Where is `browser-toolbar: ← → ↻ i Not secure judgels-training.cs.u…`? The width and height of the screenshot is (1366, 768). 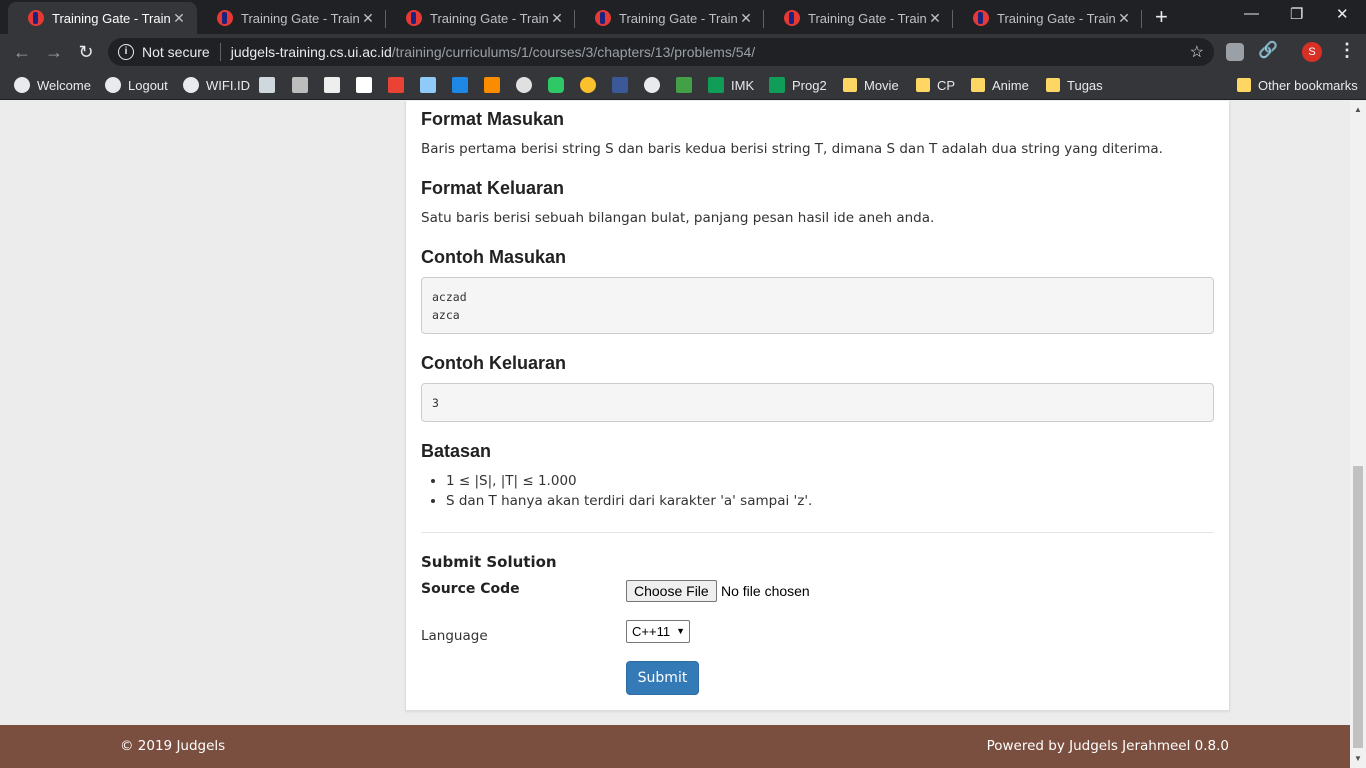 browser-toolbar: ← → ↻ i Not secure judgels-training.cs.u… is located at coordinates (683, 52).